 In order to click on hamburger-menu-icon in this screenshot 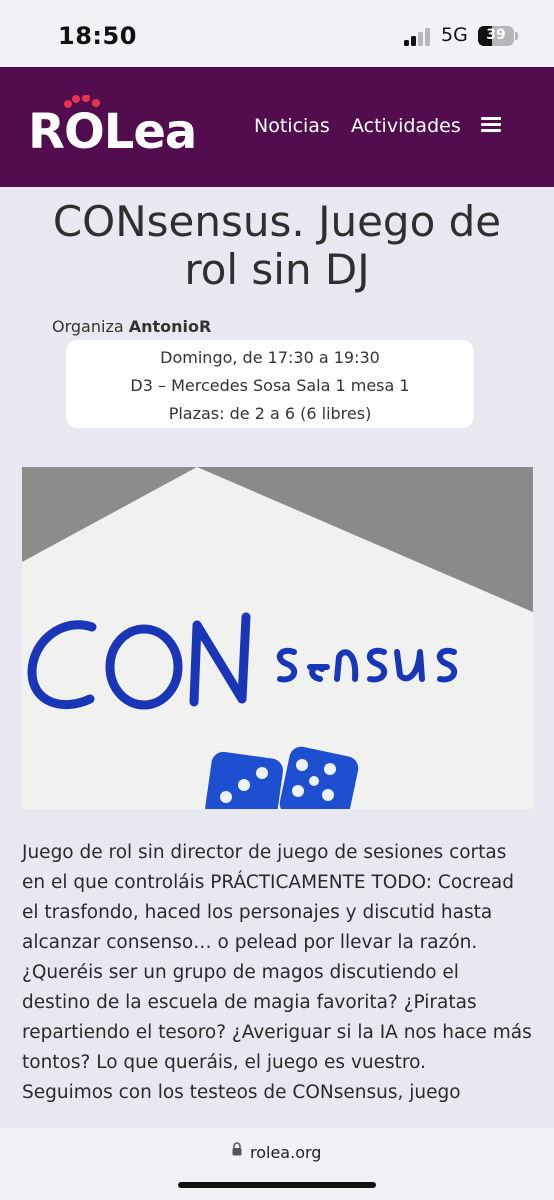, I will do `click(491, 125)`.